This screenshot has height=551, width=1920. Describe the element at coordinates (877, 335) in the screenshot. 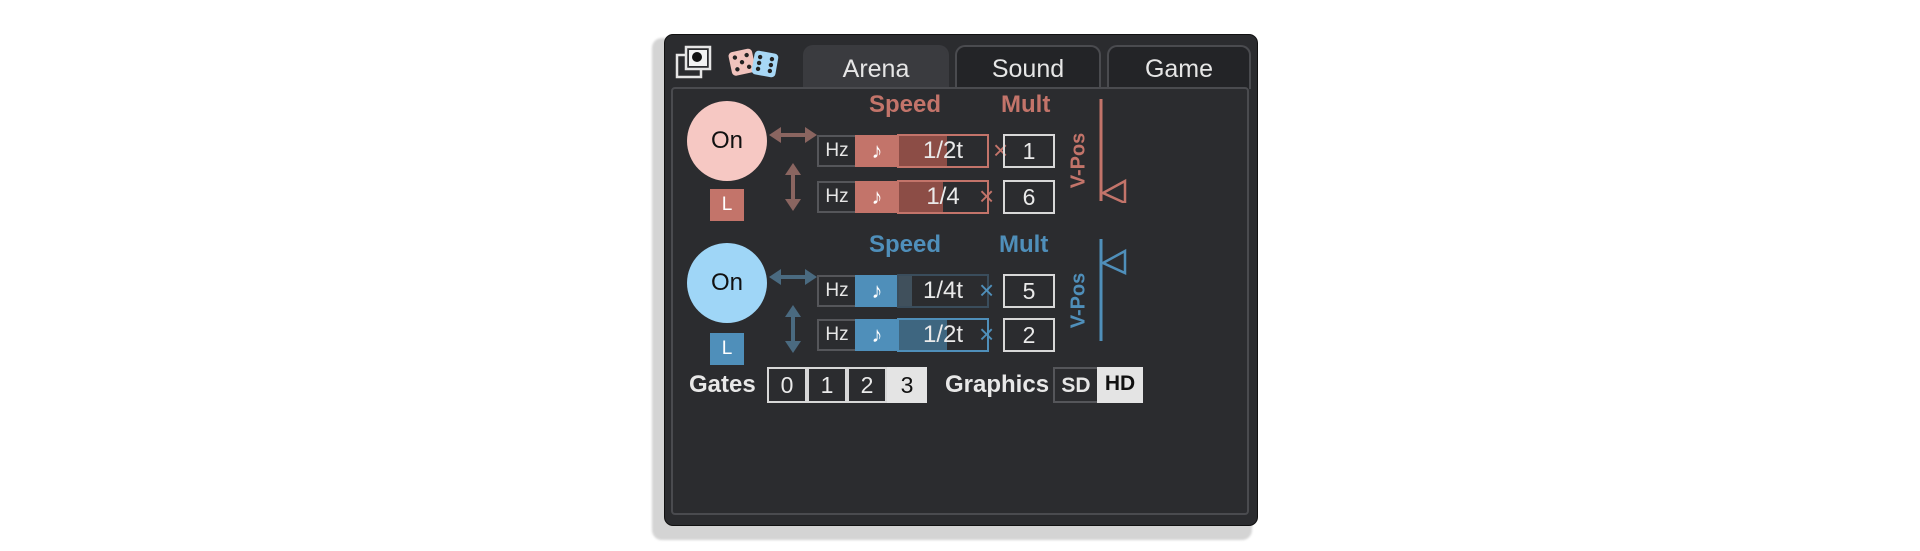

I see `player2-row2-note-button: ♪` at that location.